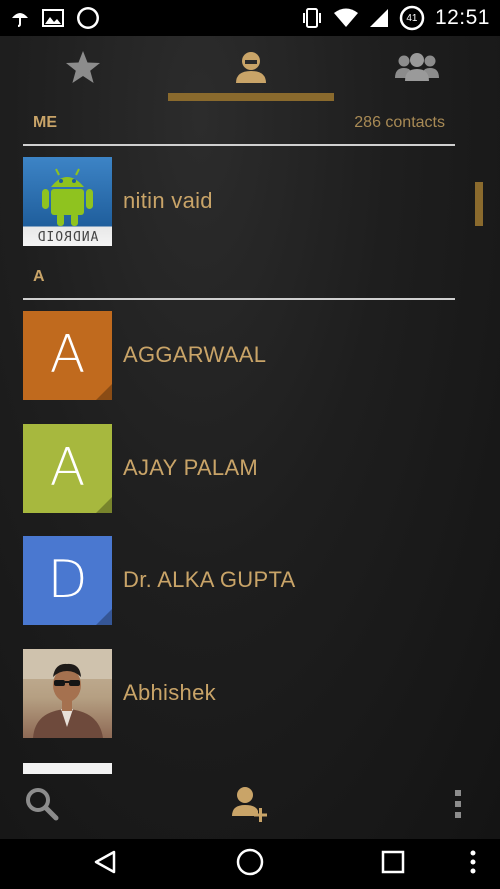 This screenshot has width=500, height=889. I want to click on avatar: D, so click(67, 580).